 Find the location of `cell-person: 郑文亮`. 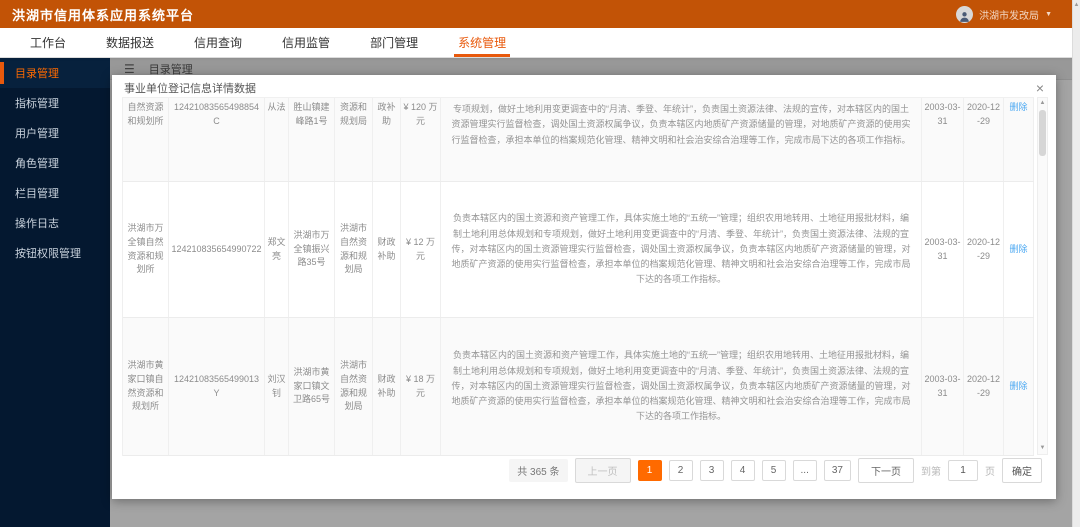

cell-person: 郑文亮 is located at coordinates (277, 249).